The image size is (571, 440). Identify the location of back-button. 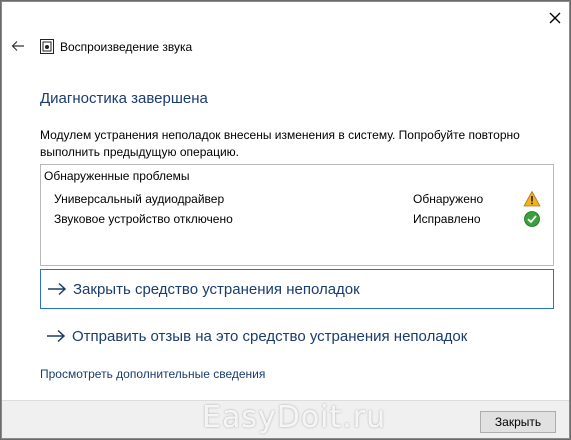
(18, 46).